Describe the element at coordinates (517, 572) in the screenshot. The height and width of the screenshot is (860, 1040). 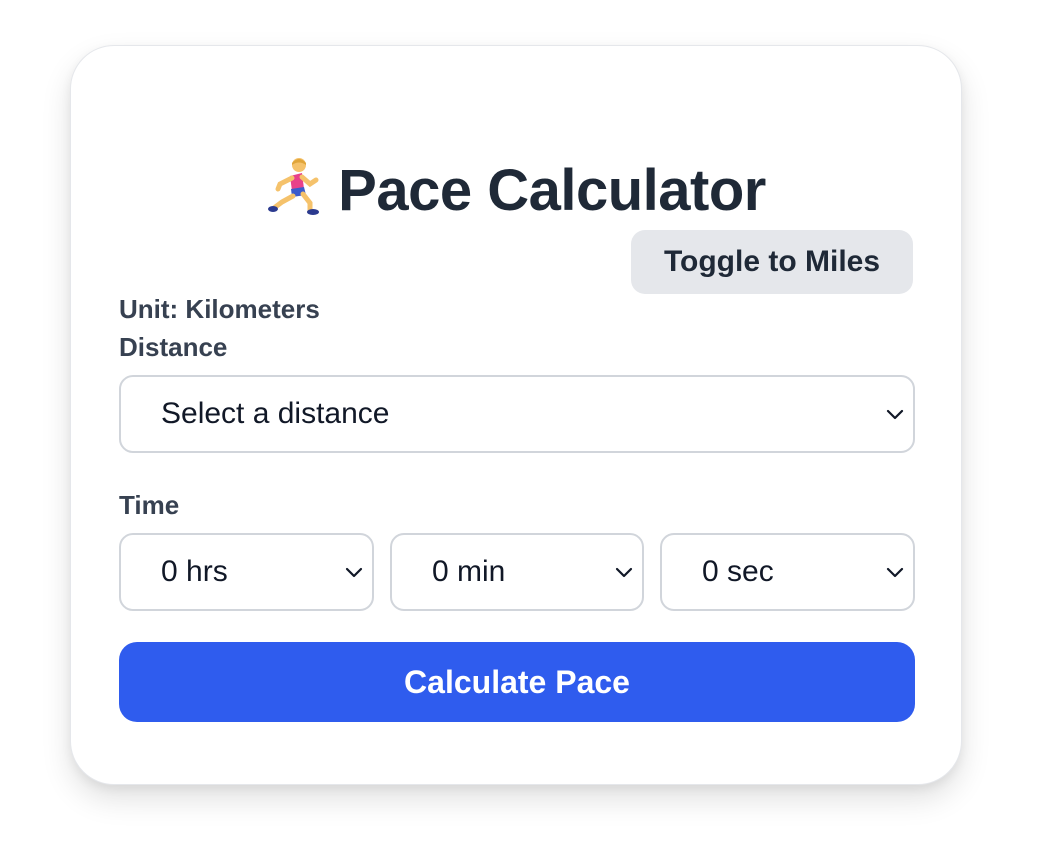
I see `minutes-select: 0 min` at that location.